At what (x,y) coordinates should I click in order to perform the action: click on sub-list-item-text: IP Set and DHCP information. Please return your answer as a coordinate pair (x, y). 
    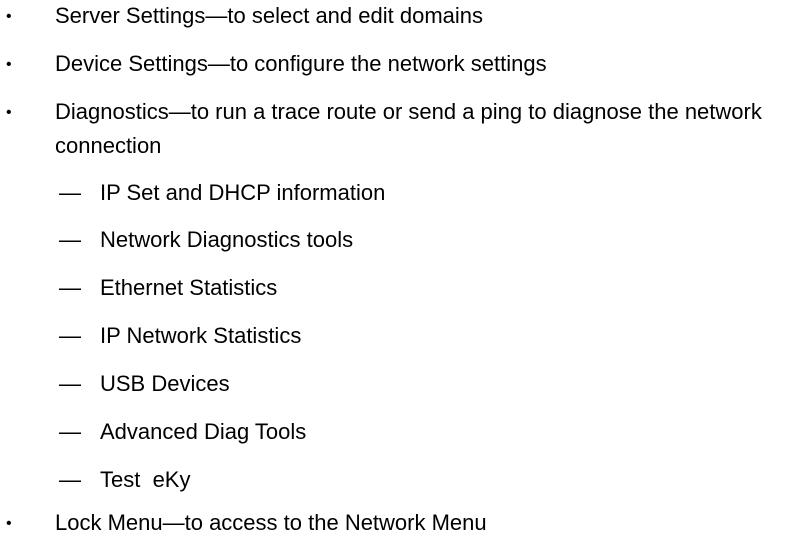
    Looking at the image, I should click on (243, 192).